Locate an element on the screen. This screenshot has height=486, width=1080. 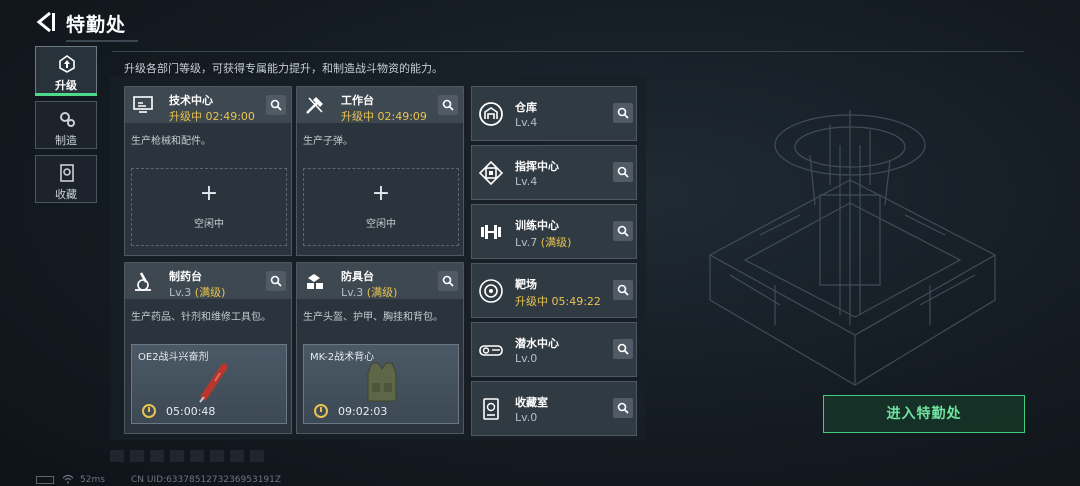
item-time-remaining: 09:02:03 is located at coordinates (363, 411).